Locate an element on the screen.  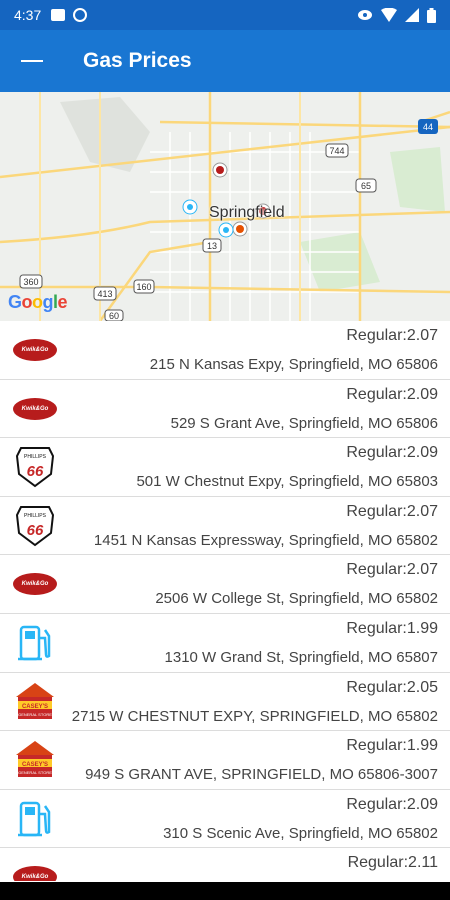
status-time: 4:37 is located at coordinates (28, 15).